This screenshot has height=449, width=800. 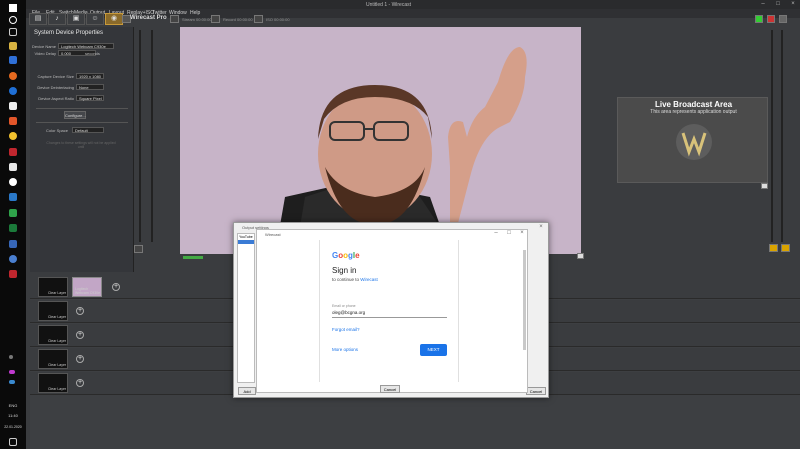 I want to click on audio-icon: ♪, so click(x=57, y=19).